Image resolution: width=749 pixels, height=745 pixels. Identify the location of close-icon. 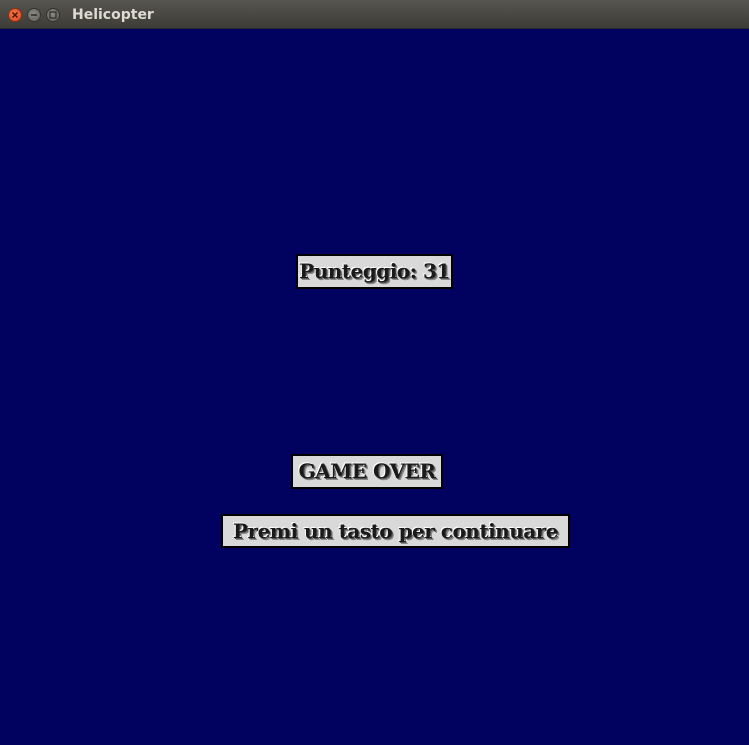
(15, 15).